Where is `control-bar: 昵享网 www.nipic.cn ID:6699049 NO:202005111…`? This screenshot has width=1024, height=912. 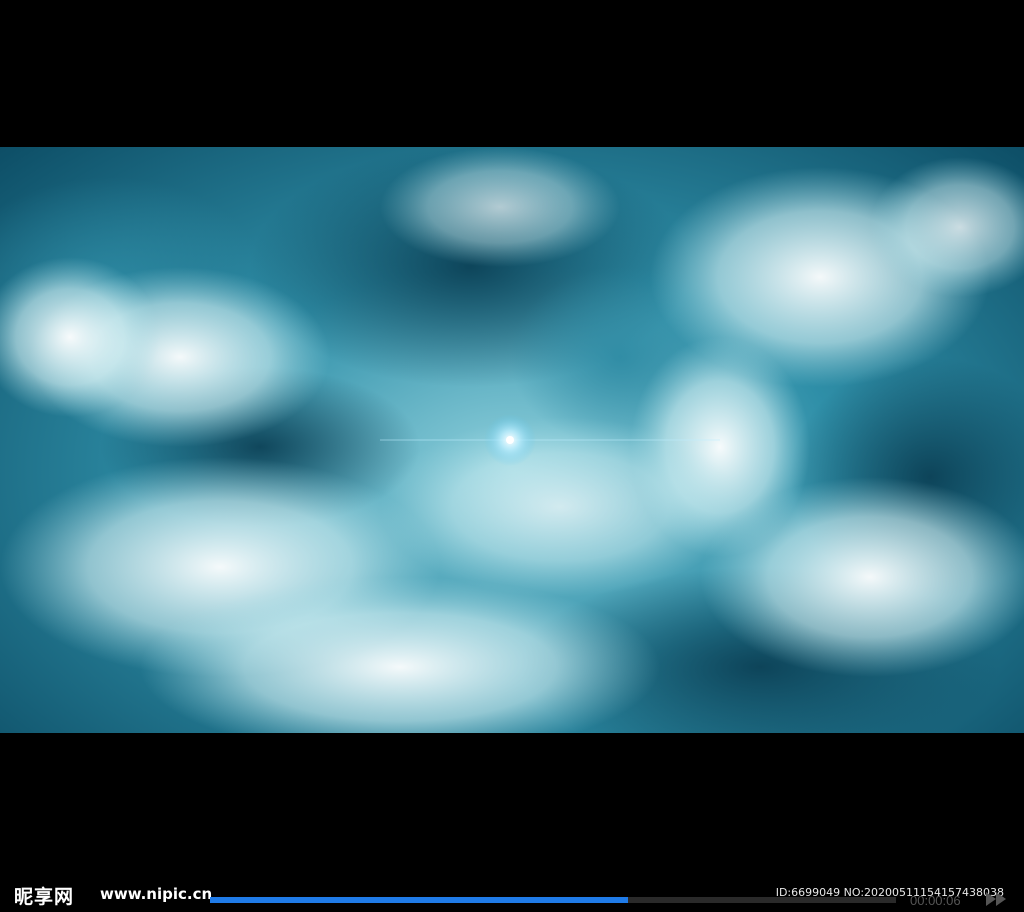
control-bar: 昵享网 www.nipic.cn ID:6699049 NO:202005111… is located at coordinates (512, 896).